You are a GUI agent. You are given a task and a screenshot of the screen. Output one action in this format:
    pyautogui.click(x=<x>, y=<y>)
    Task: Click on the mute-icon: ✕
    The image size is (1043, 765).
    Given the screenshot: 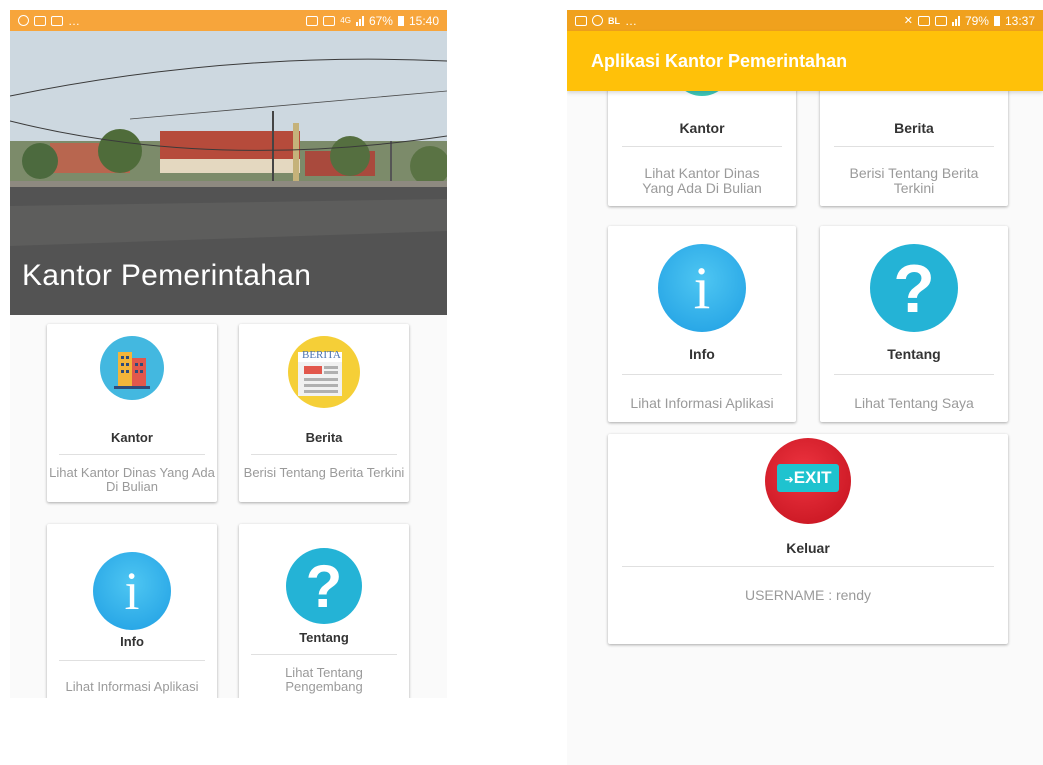 What is the action you would take?
    pyautogui.click(x=908, y=21)
    